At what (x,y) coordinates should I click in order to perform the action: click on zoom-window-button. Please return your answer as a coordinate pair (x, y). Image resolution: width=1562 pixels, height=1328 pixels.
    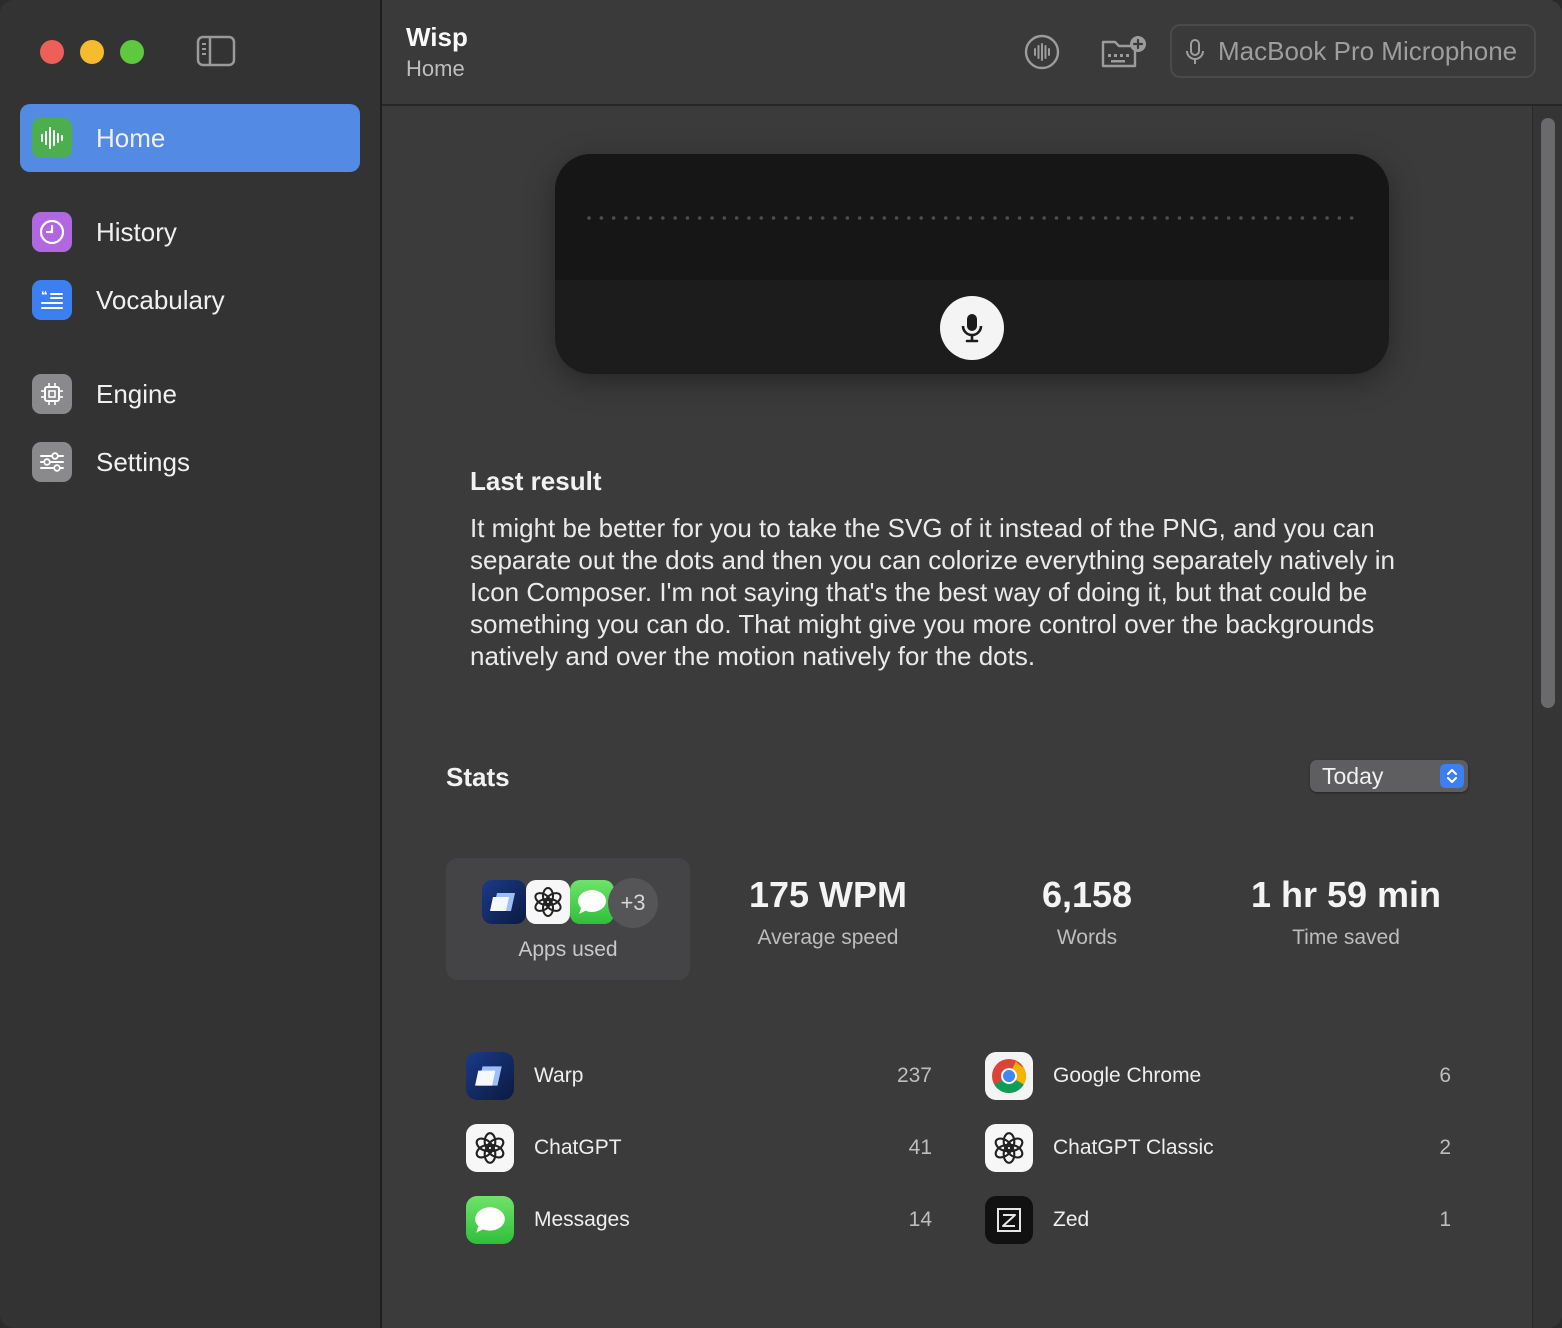
    Looking at the image, I should click on (132, 52).